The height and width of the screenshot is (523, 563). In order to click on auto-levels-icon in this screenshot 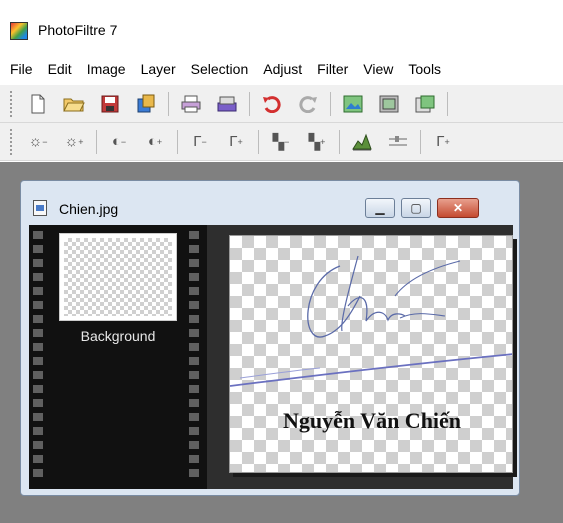, I will do `click(362, 142)`.